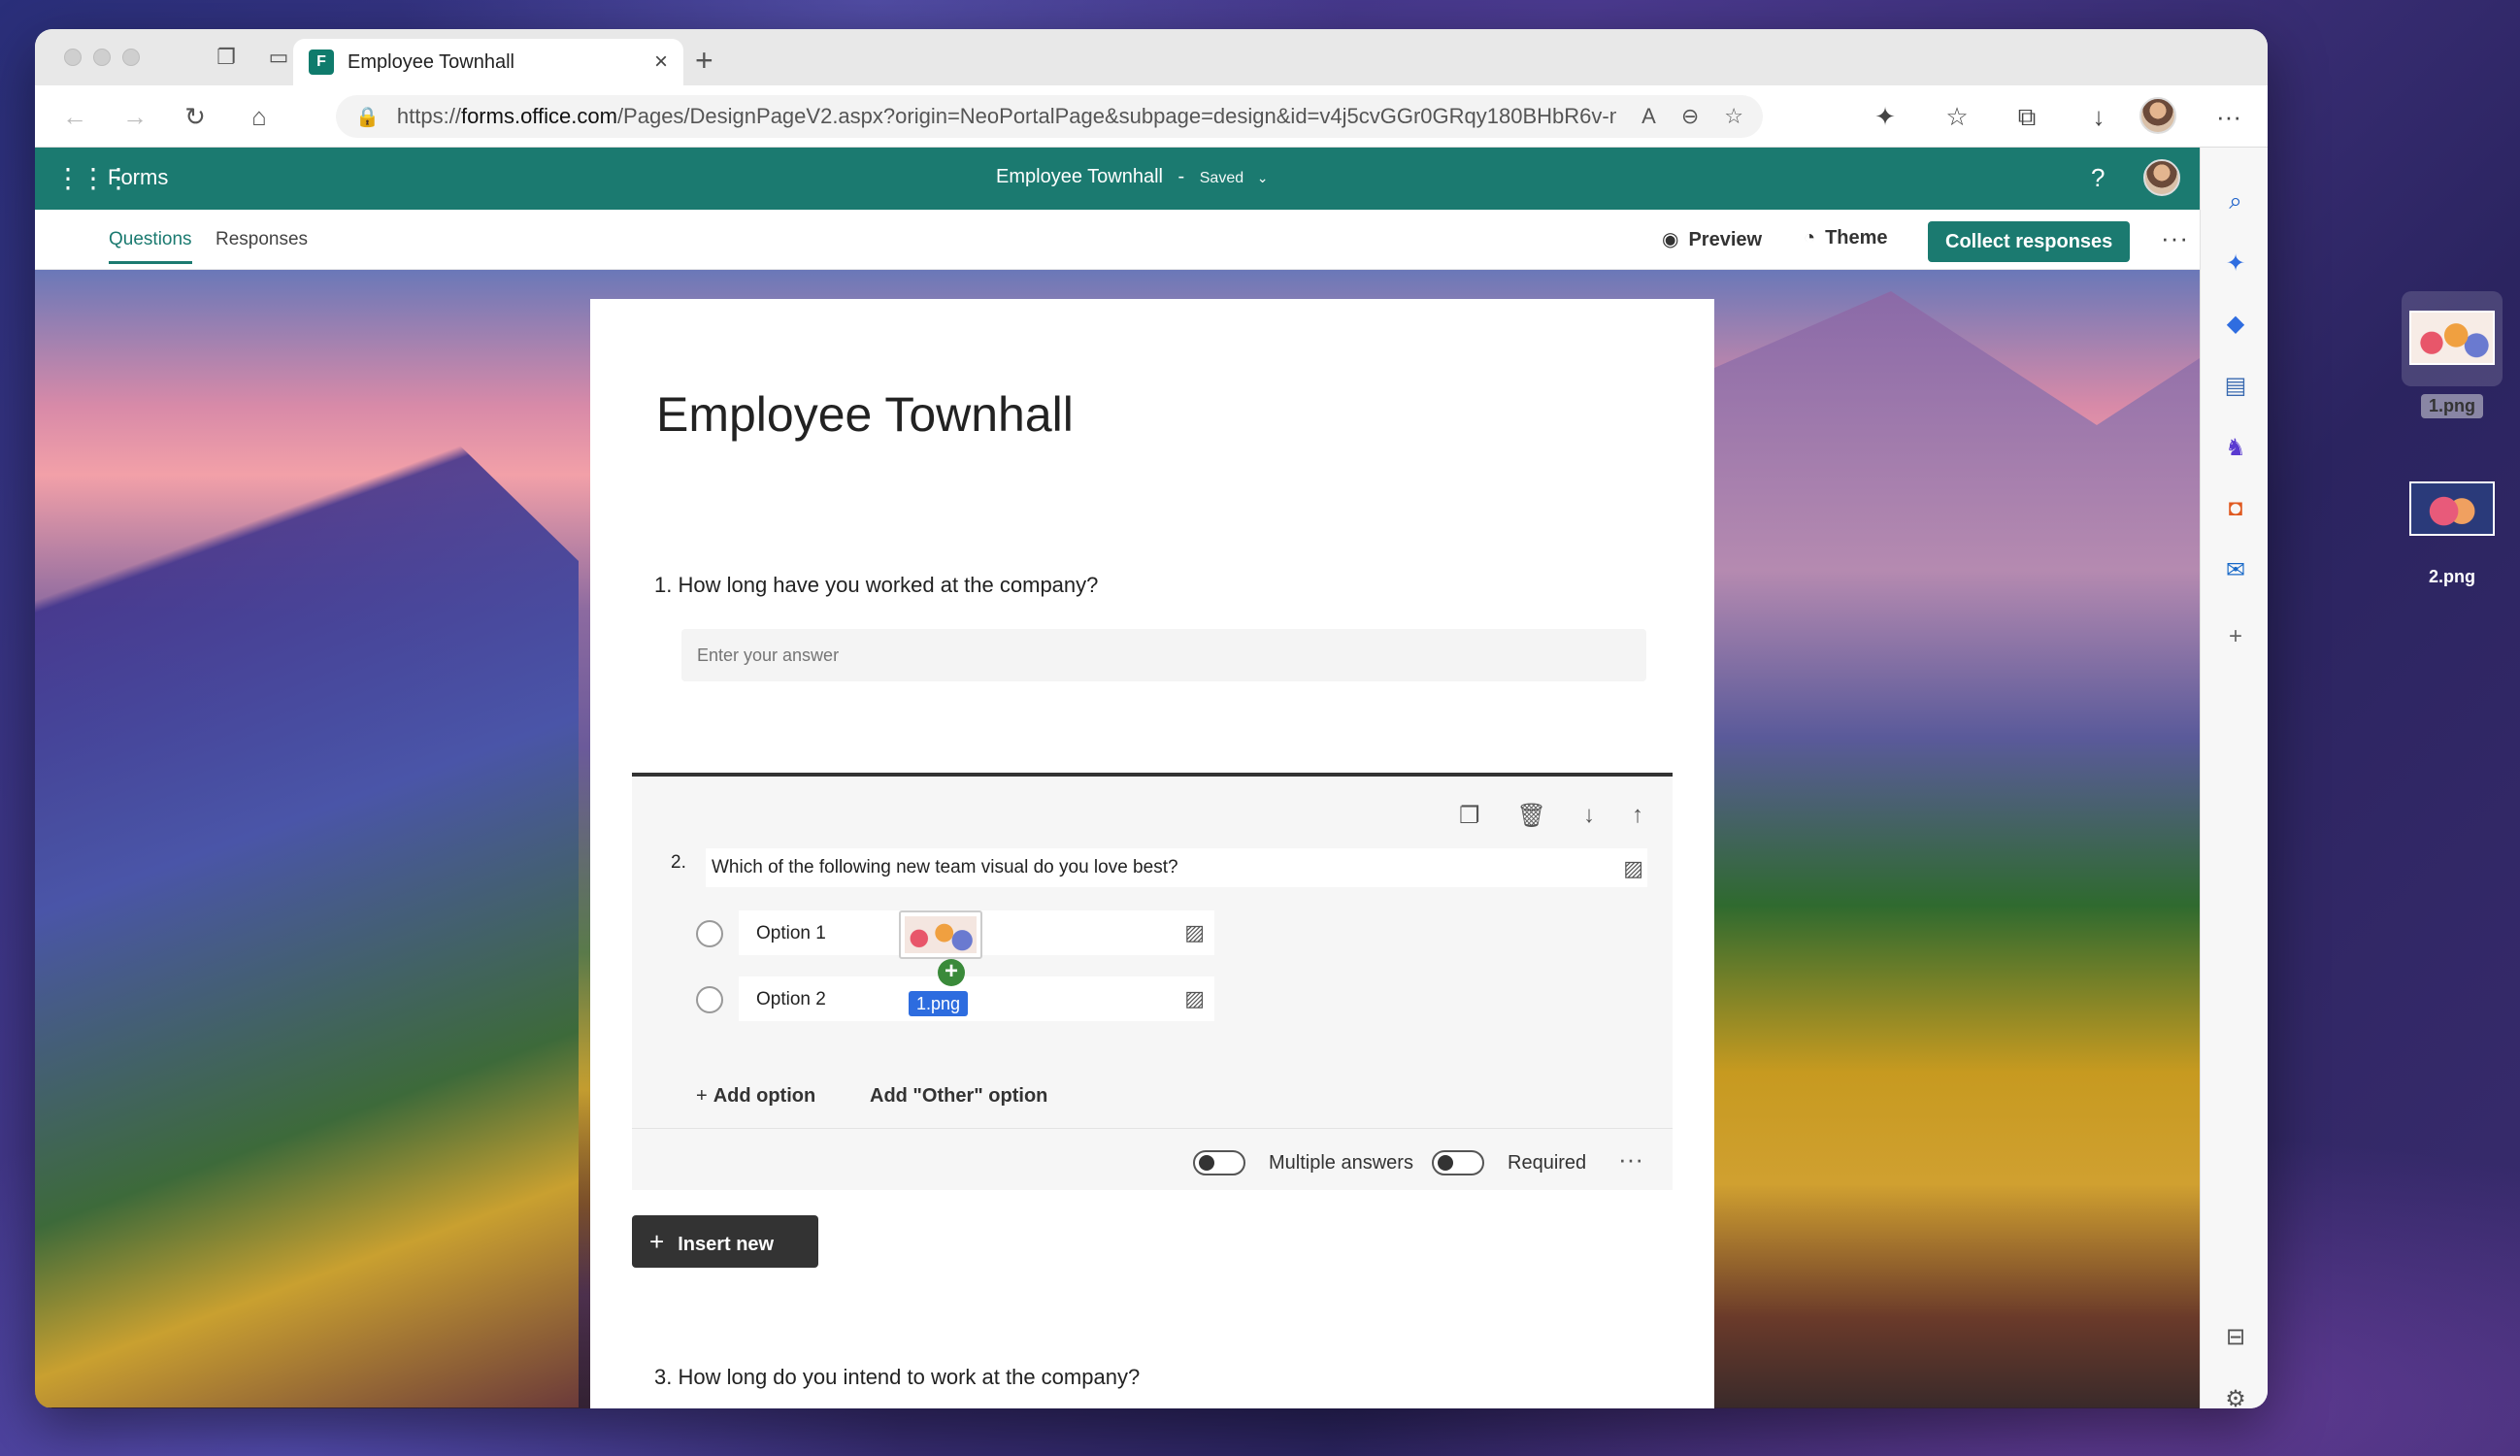 The image size is (2520, 1456). Describe the element at coordinates (1458, 1162) in the screenshot. I see `required-toggle` at that location.